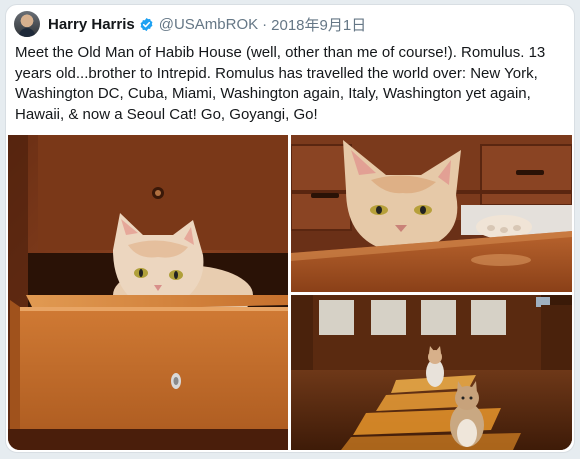 The height and width of the screenshot is (459, 580). What do you see at coordinates (91, 24) in the screenshot?
I see `author-name: Harry Harris` at bounding box center [91, 24].